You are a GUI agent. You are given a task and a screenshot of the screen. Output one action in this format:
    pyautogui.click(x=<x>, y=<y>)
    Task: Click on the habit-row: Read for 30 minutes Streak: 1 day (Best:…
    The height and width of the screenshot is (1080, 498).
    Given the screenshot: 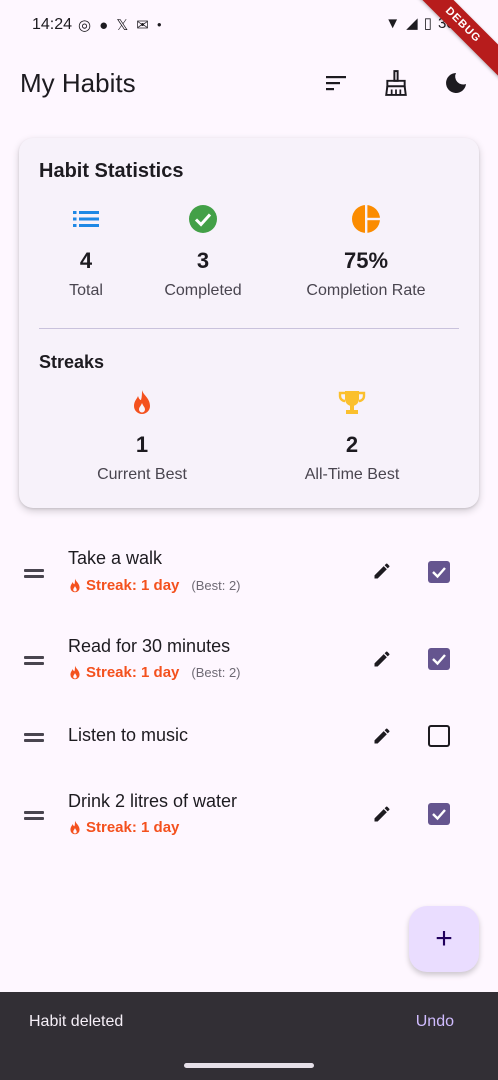 What is the action you would take?
    pyautogui.click(x=249, y=659)
    